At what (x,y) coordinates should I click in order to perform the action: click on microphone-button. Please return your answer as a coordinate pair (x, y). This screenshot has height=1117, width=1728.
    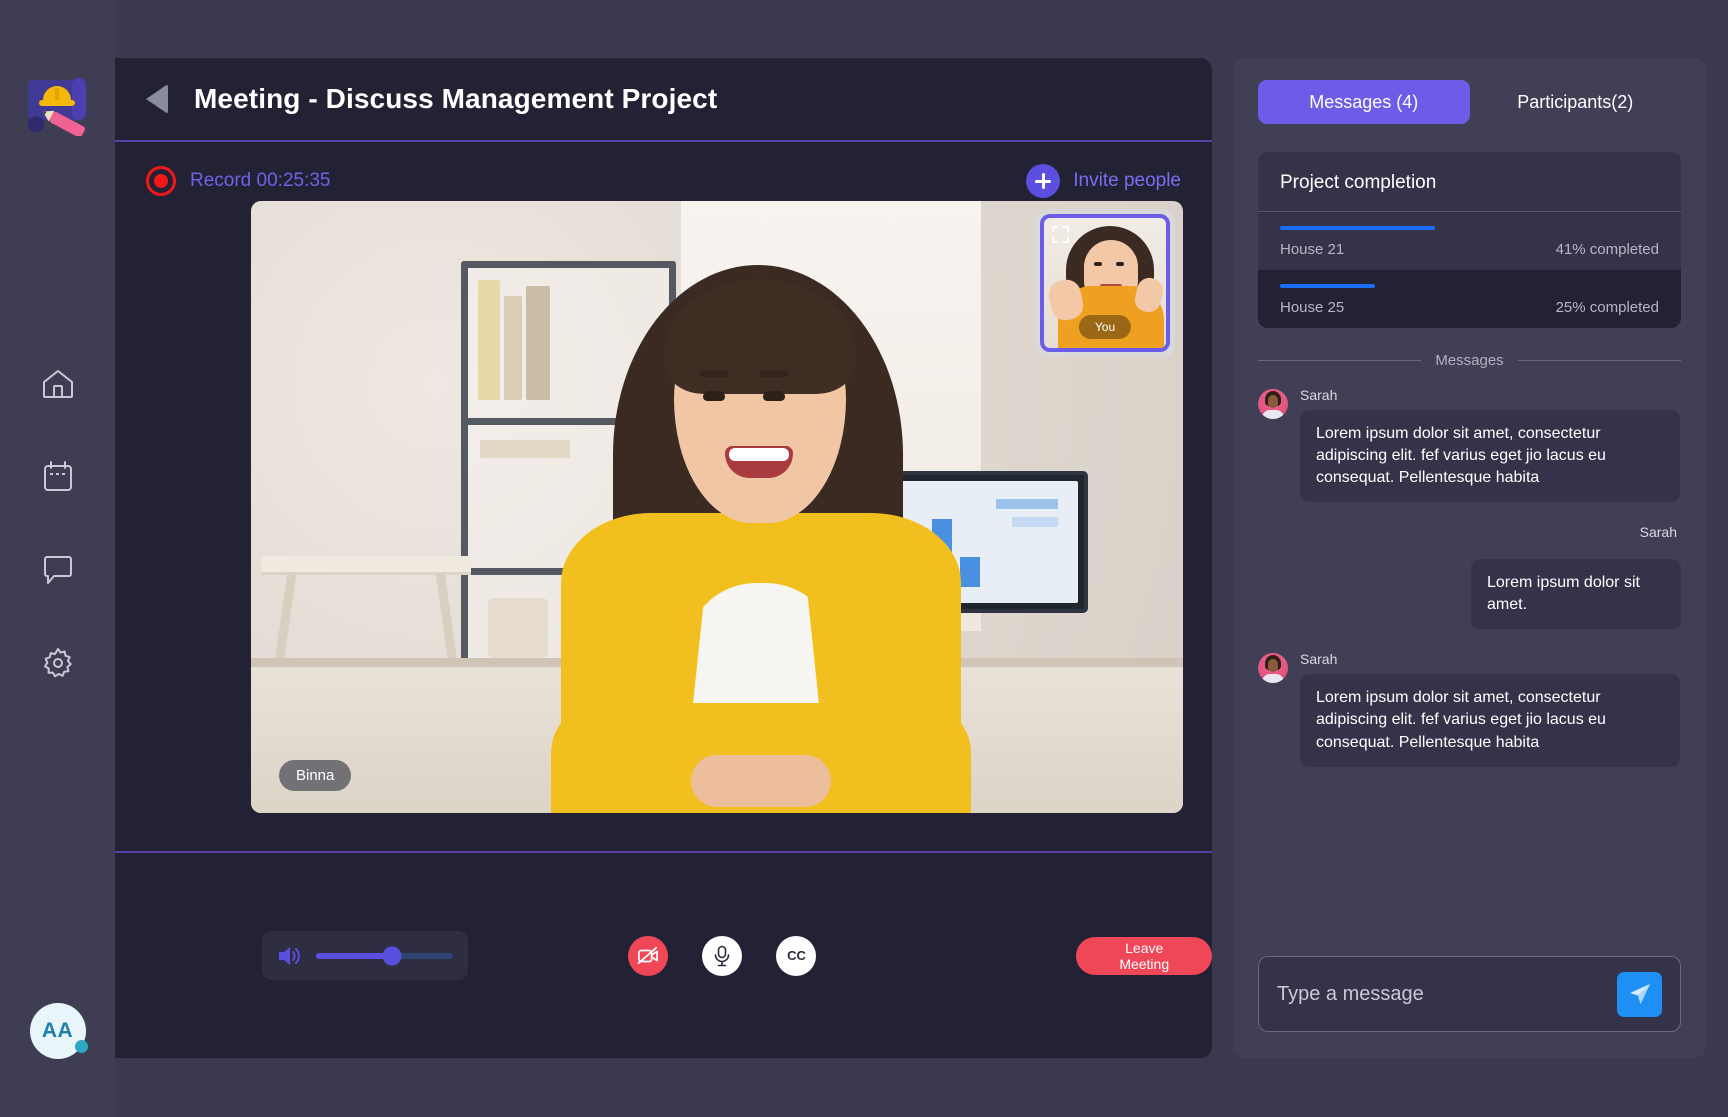
    Looking at the image, I should click on (722, 955).